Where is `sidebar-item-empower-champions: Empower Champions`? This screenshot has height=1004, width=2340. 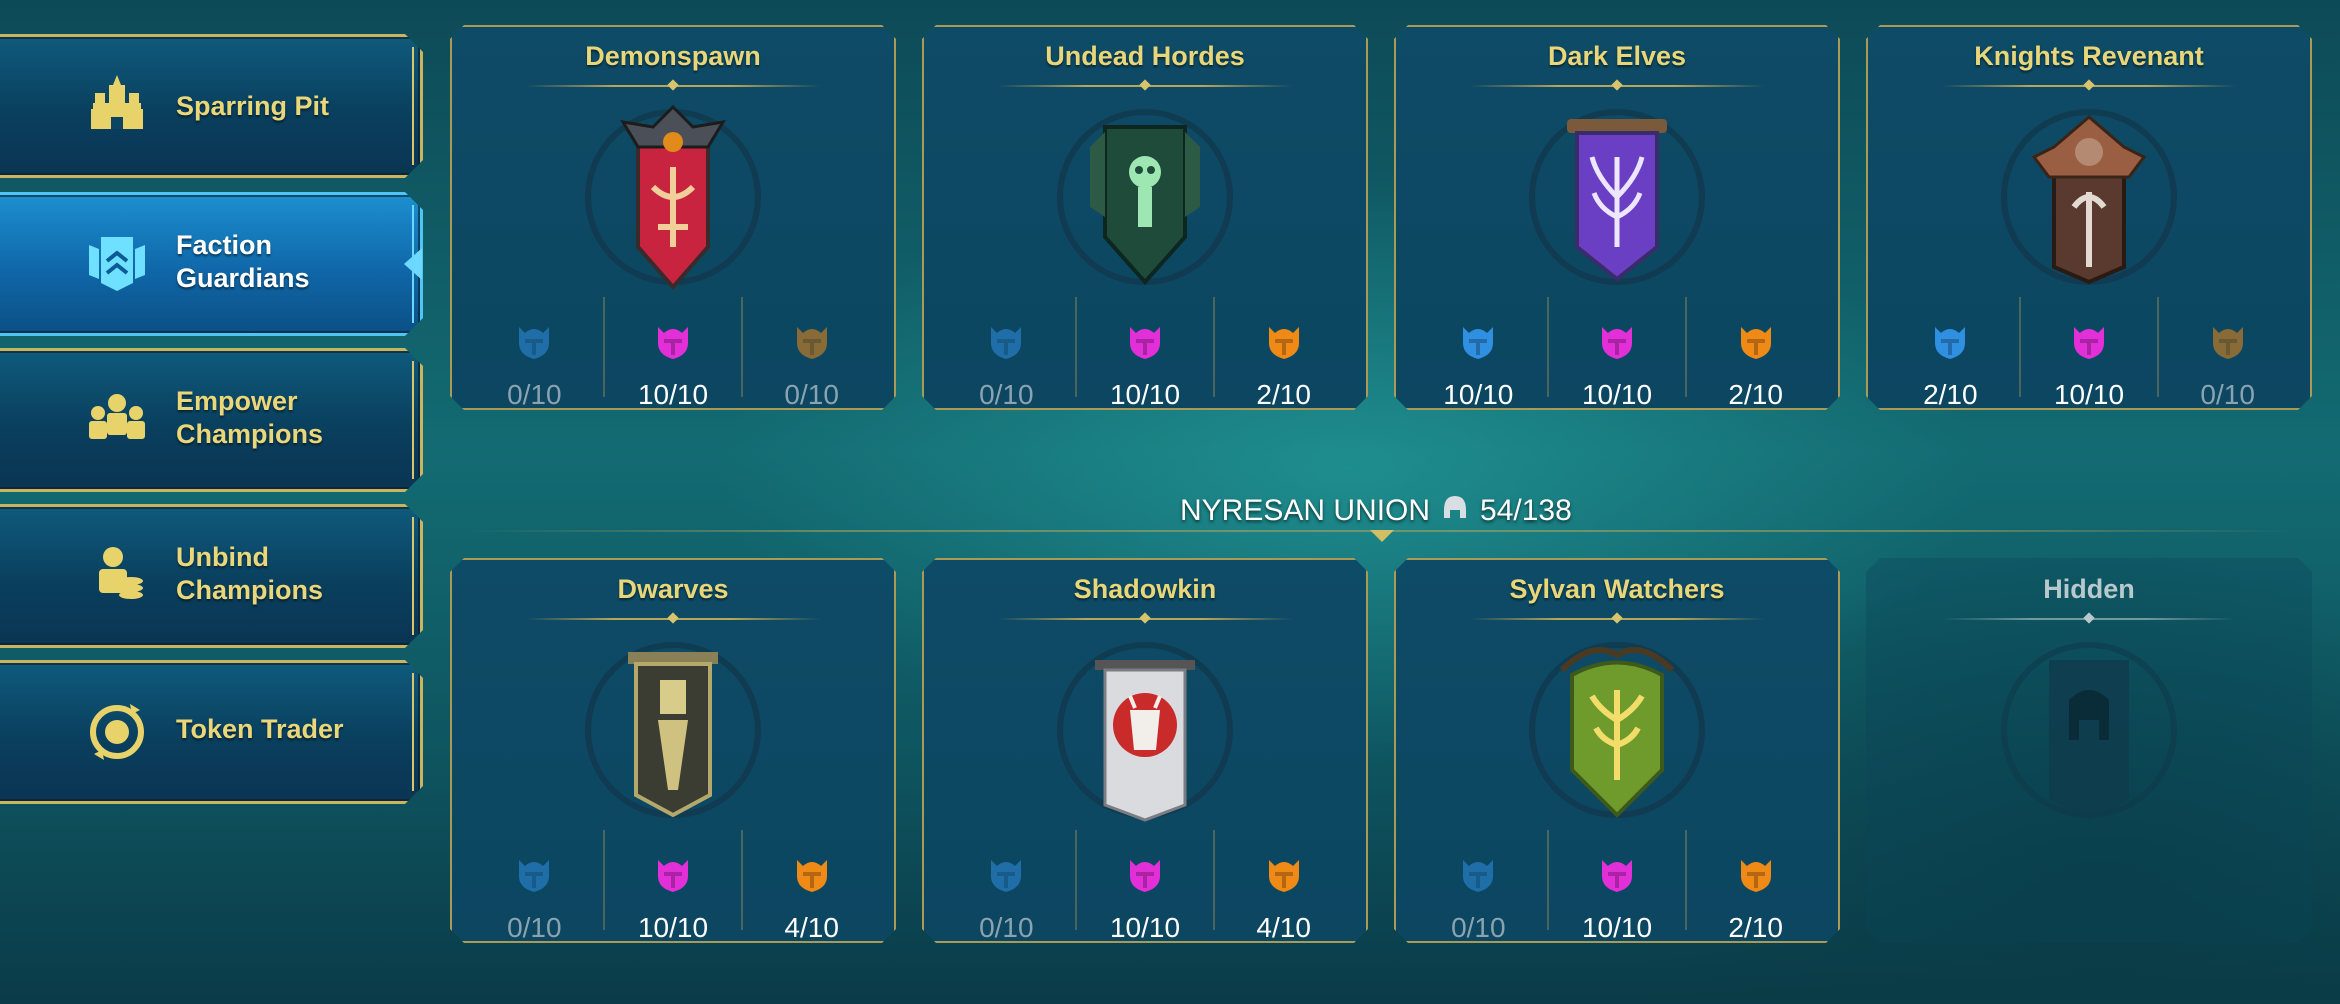
sidebar-item-empower-champions: Empower Champions is located at coordinates (211, 420).